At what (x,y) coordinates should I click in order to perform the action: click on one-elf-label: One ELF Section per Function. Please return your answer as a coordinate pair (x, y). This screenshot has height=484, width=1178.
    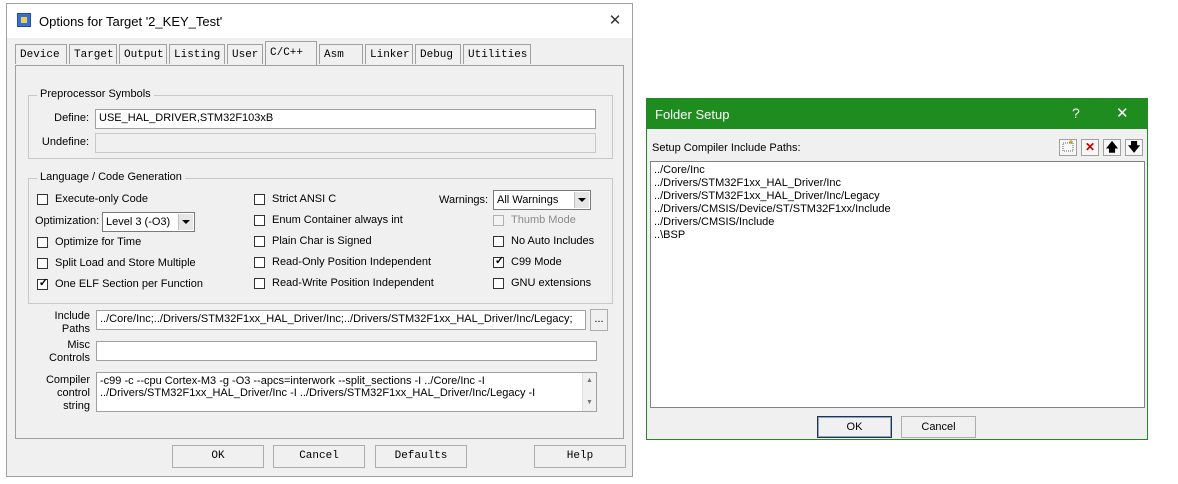
    Looking at the image, I should click on (129, 284).